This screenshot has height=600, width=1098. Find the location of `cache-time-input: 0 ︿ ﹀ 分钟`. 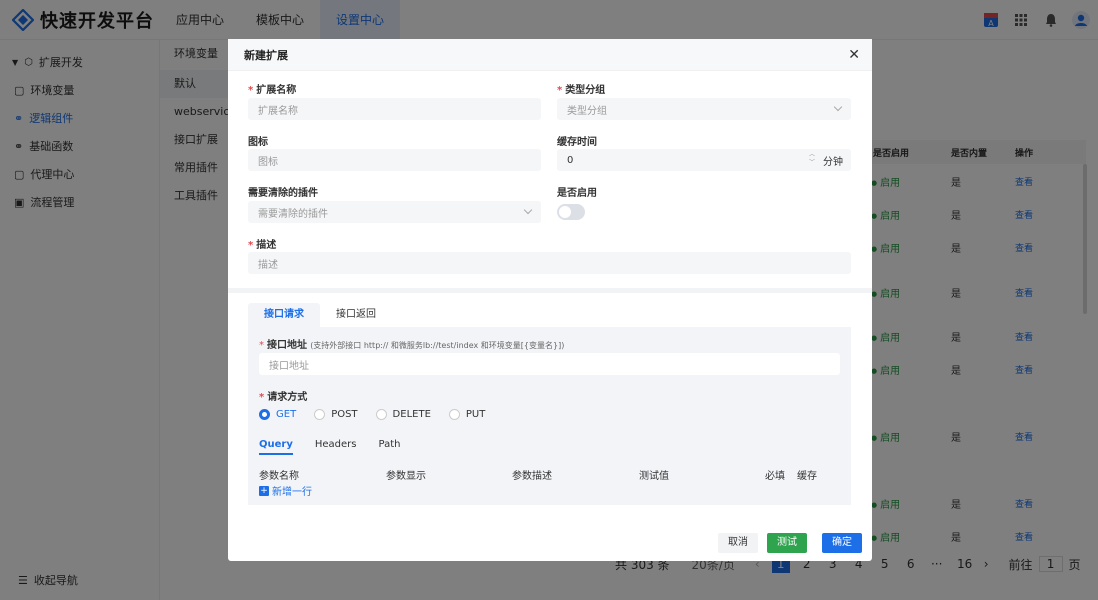

cache-time-input: 0 ︿ ﹀ 分钟 is located at coordinates (704, 160).